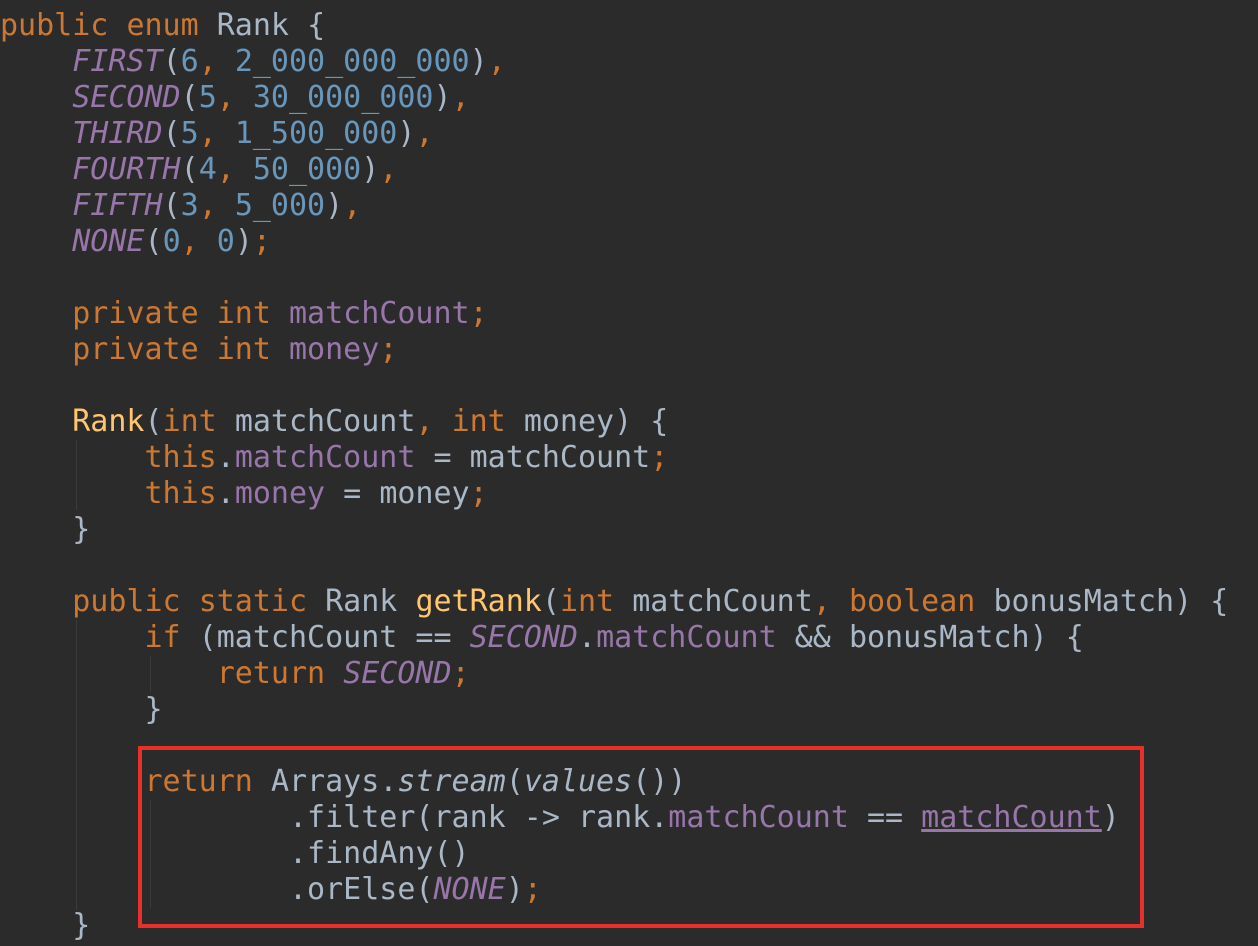  I want to click on code-line-26: }, so click(45, 926).